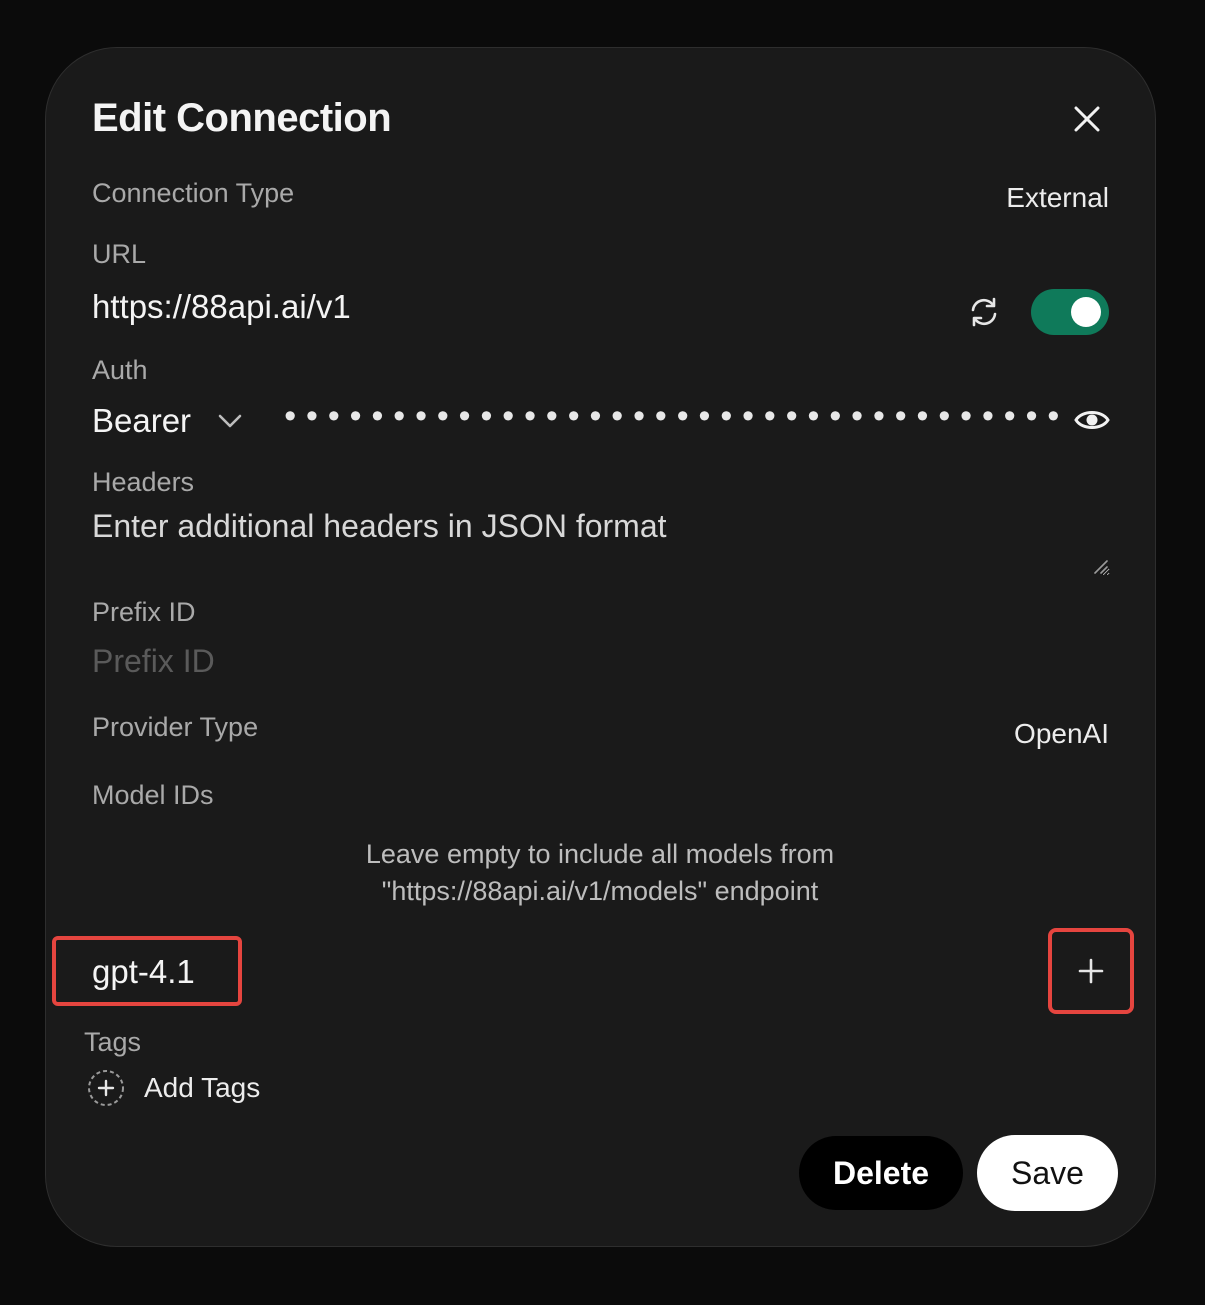 The width and height of the screenshot is (1205, 1305). Describe the element at coordinates (143, 482) in the screenshot. I see `headers-label: Headers` at that location.